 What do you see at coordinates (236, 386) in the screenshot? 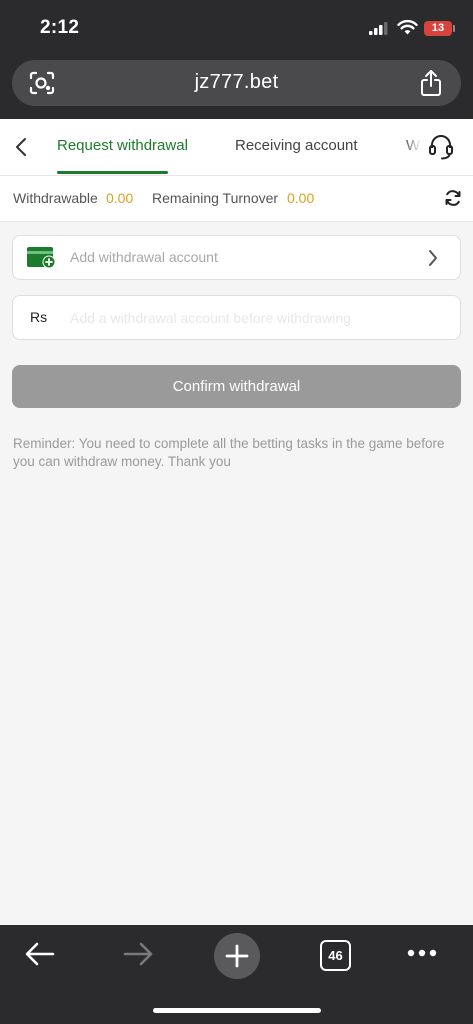
I see `confirm-withdrawal-button: Confirm withdrawal` at bounding box center [236, 386].